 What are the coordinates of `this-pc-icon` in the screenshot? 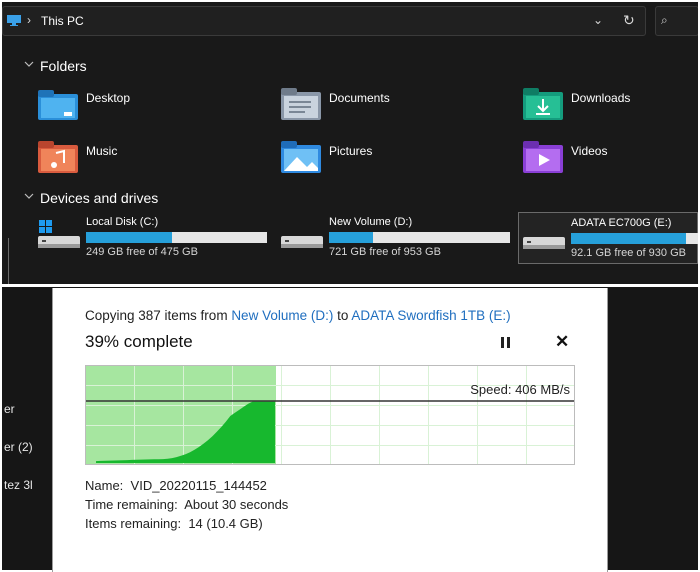 It's located at (14, 20).